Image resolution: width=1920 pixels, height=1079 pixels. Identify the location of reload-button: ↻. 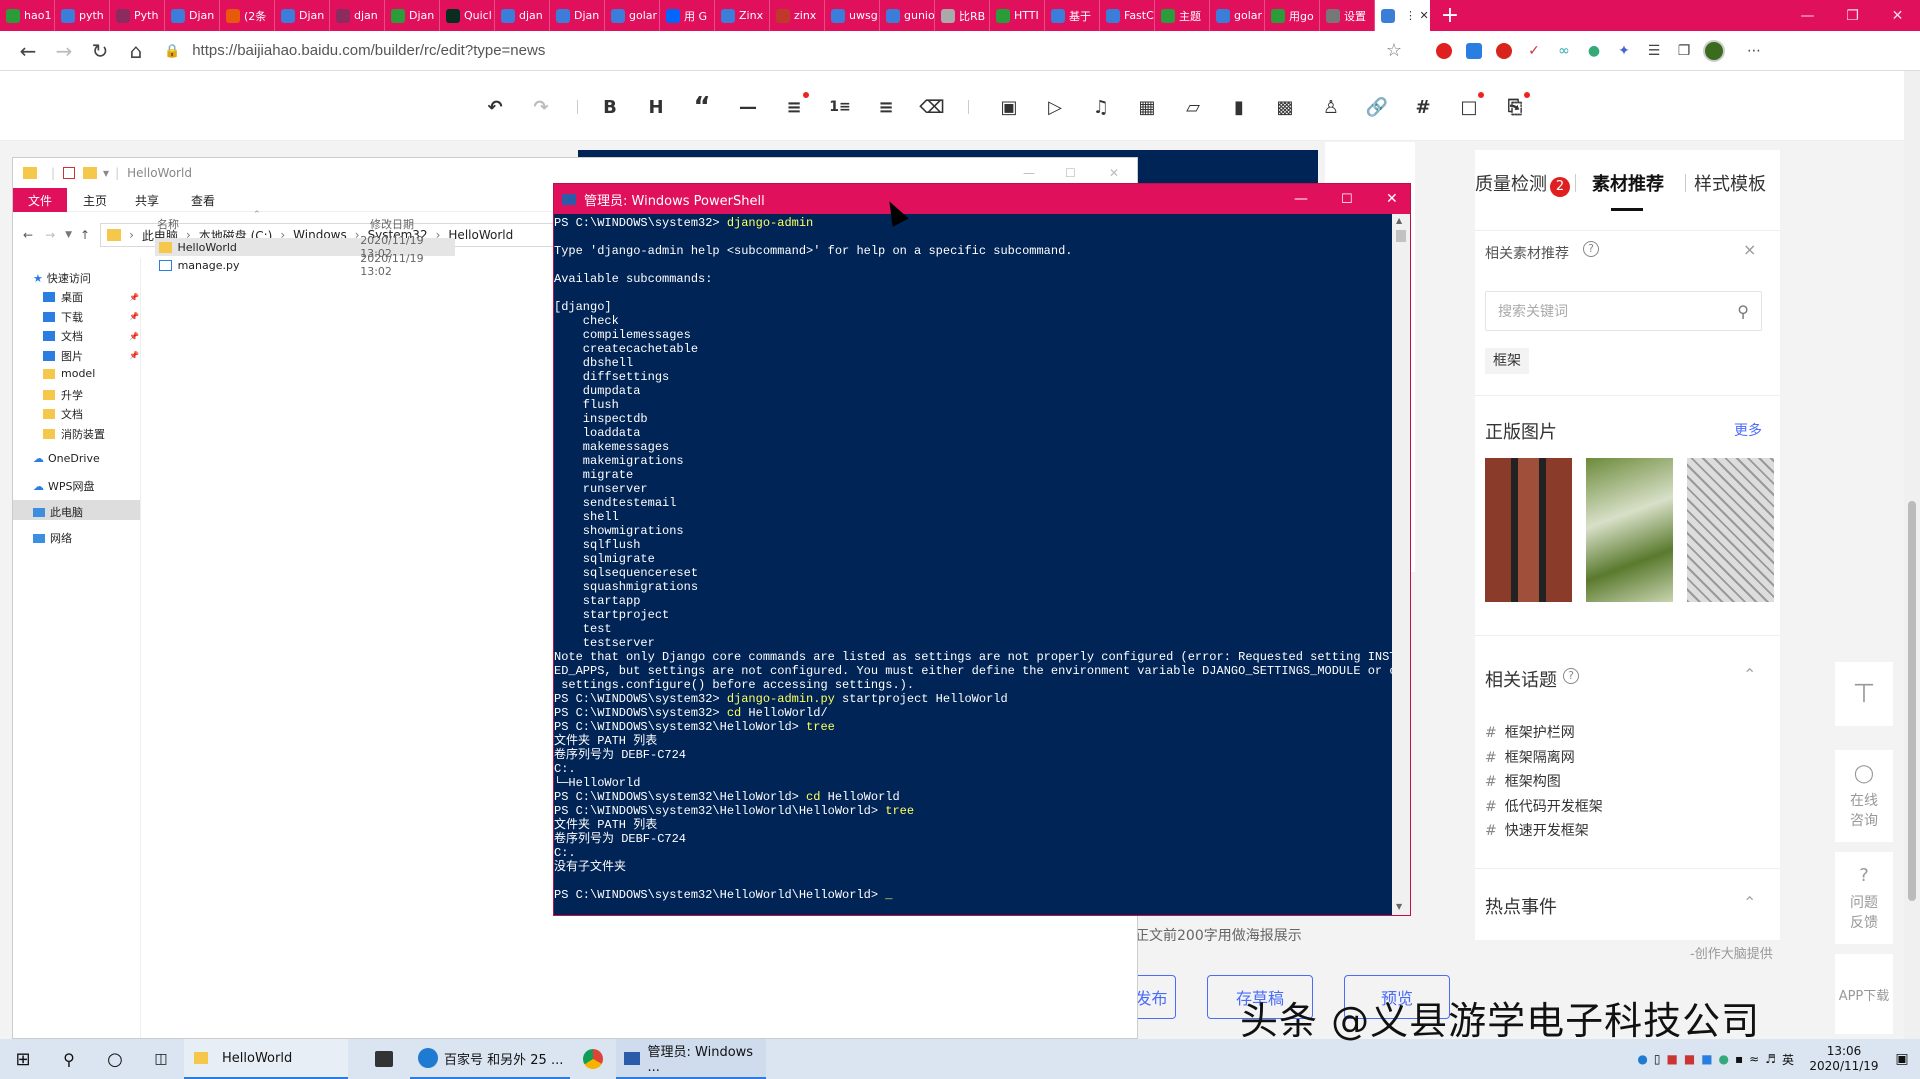
(100, 51).